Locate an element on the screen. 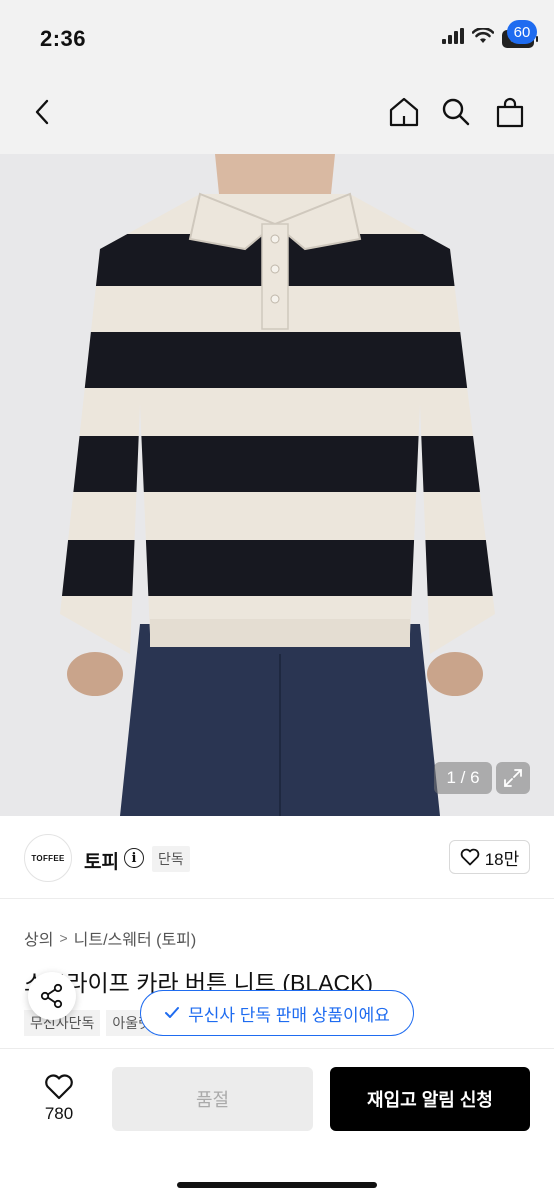  exclusive-tag: 단독 is located at coordinates (171, 859).